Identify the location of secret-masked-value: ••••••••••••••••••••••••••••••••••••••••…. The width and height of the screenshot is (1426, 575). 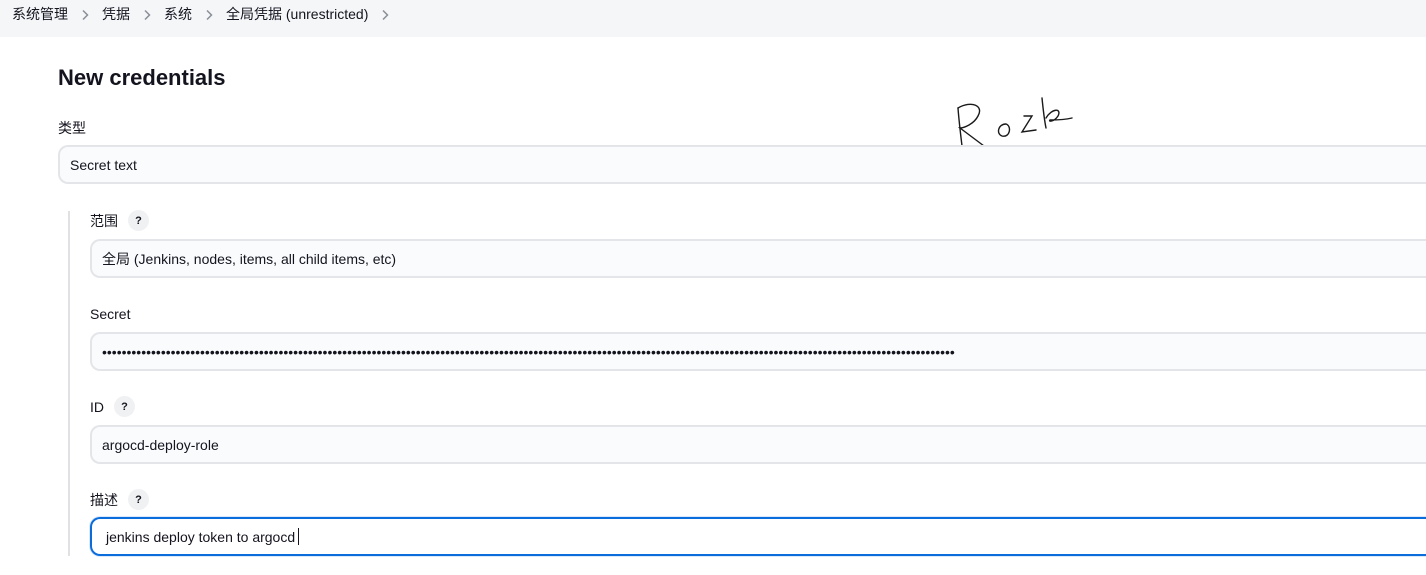
(528, 351).